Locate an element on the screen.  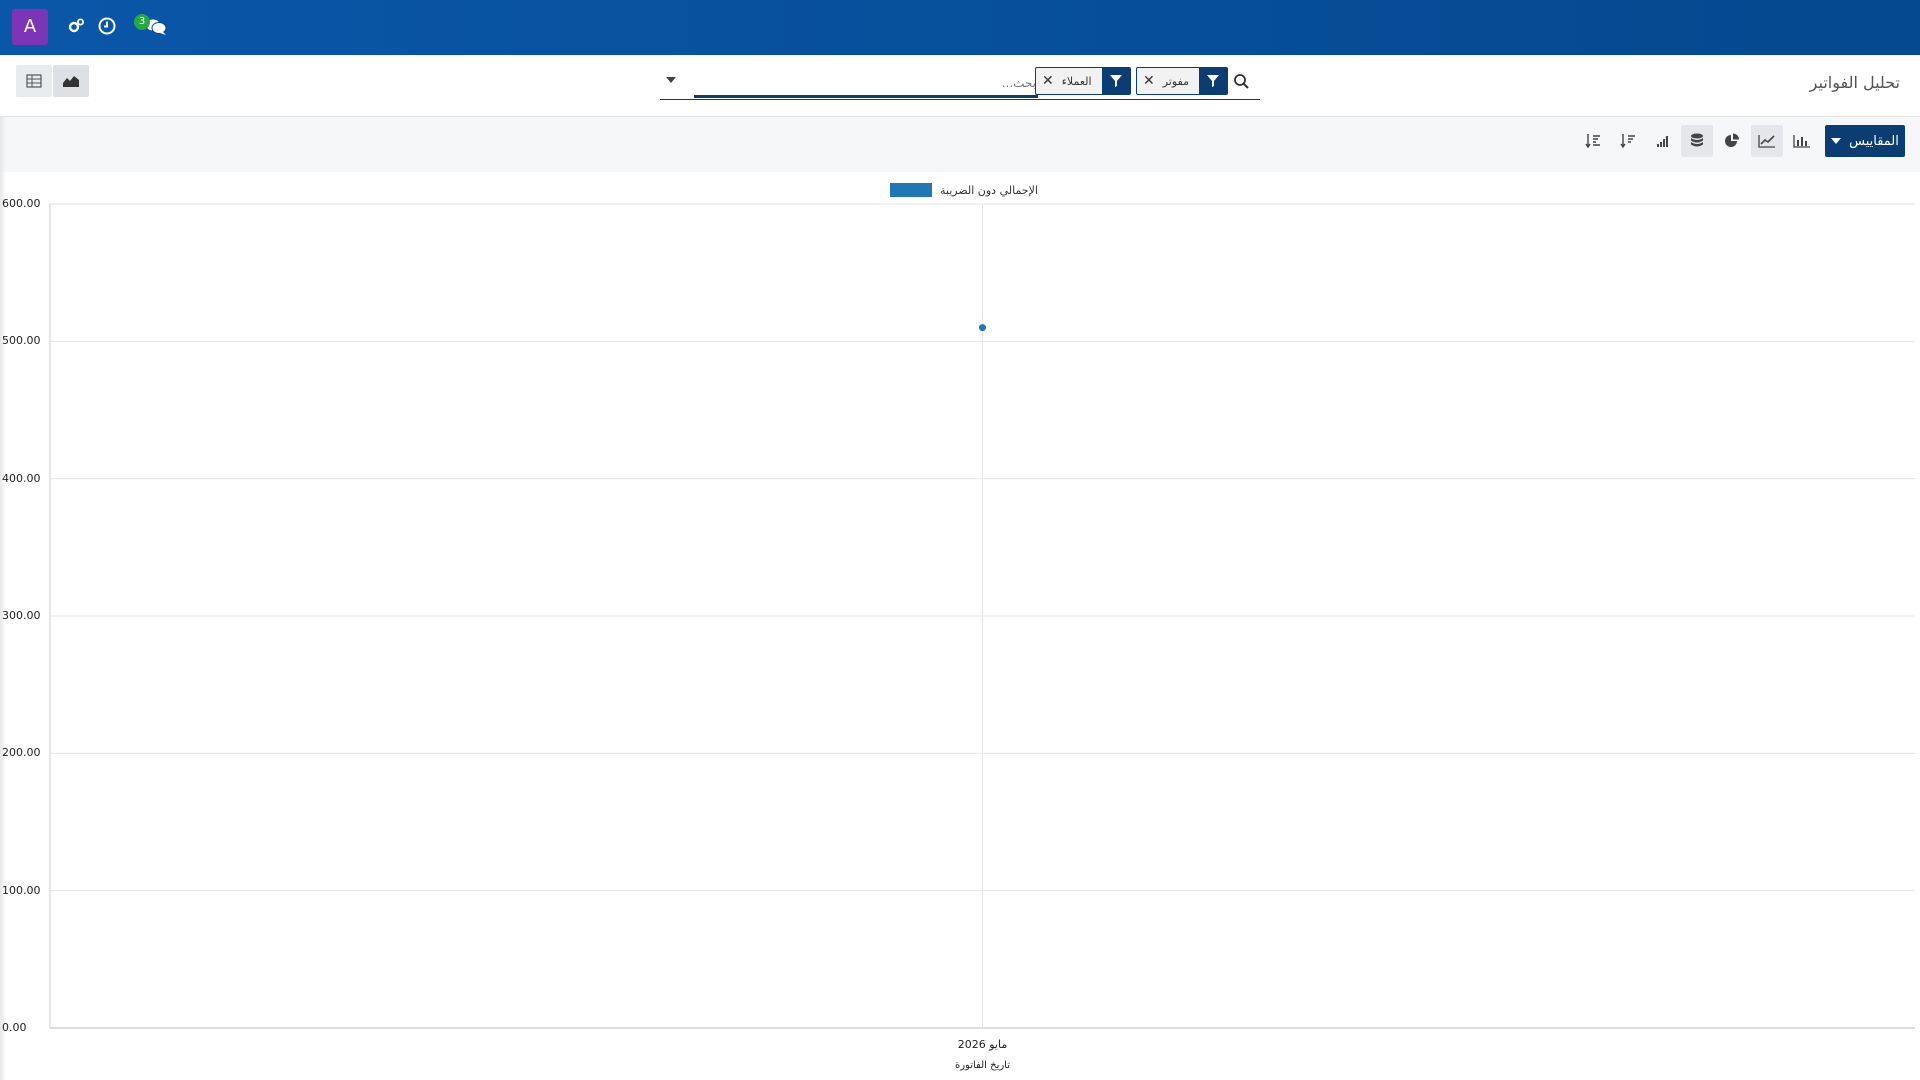
facet-invoiced: ✕ مفوتر is located at coordinates (1182, 81).